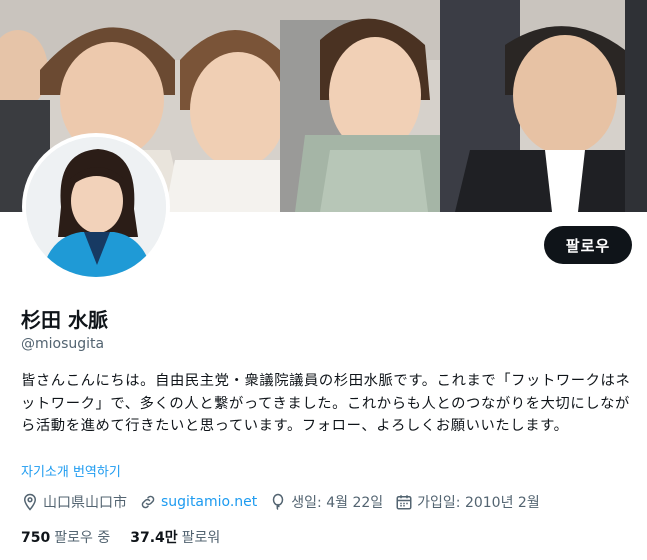 The width and height of the screenshot is (647, 560). I want to click on birthday-item: 생일: 4월 22일, so click(326, 502).